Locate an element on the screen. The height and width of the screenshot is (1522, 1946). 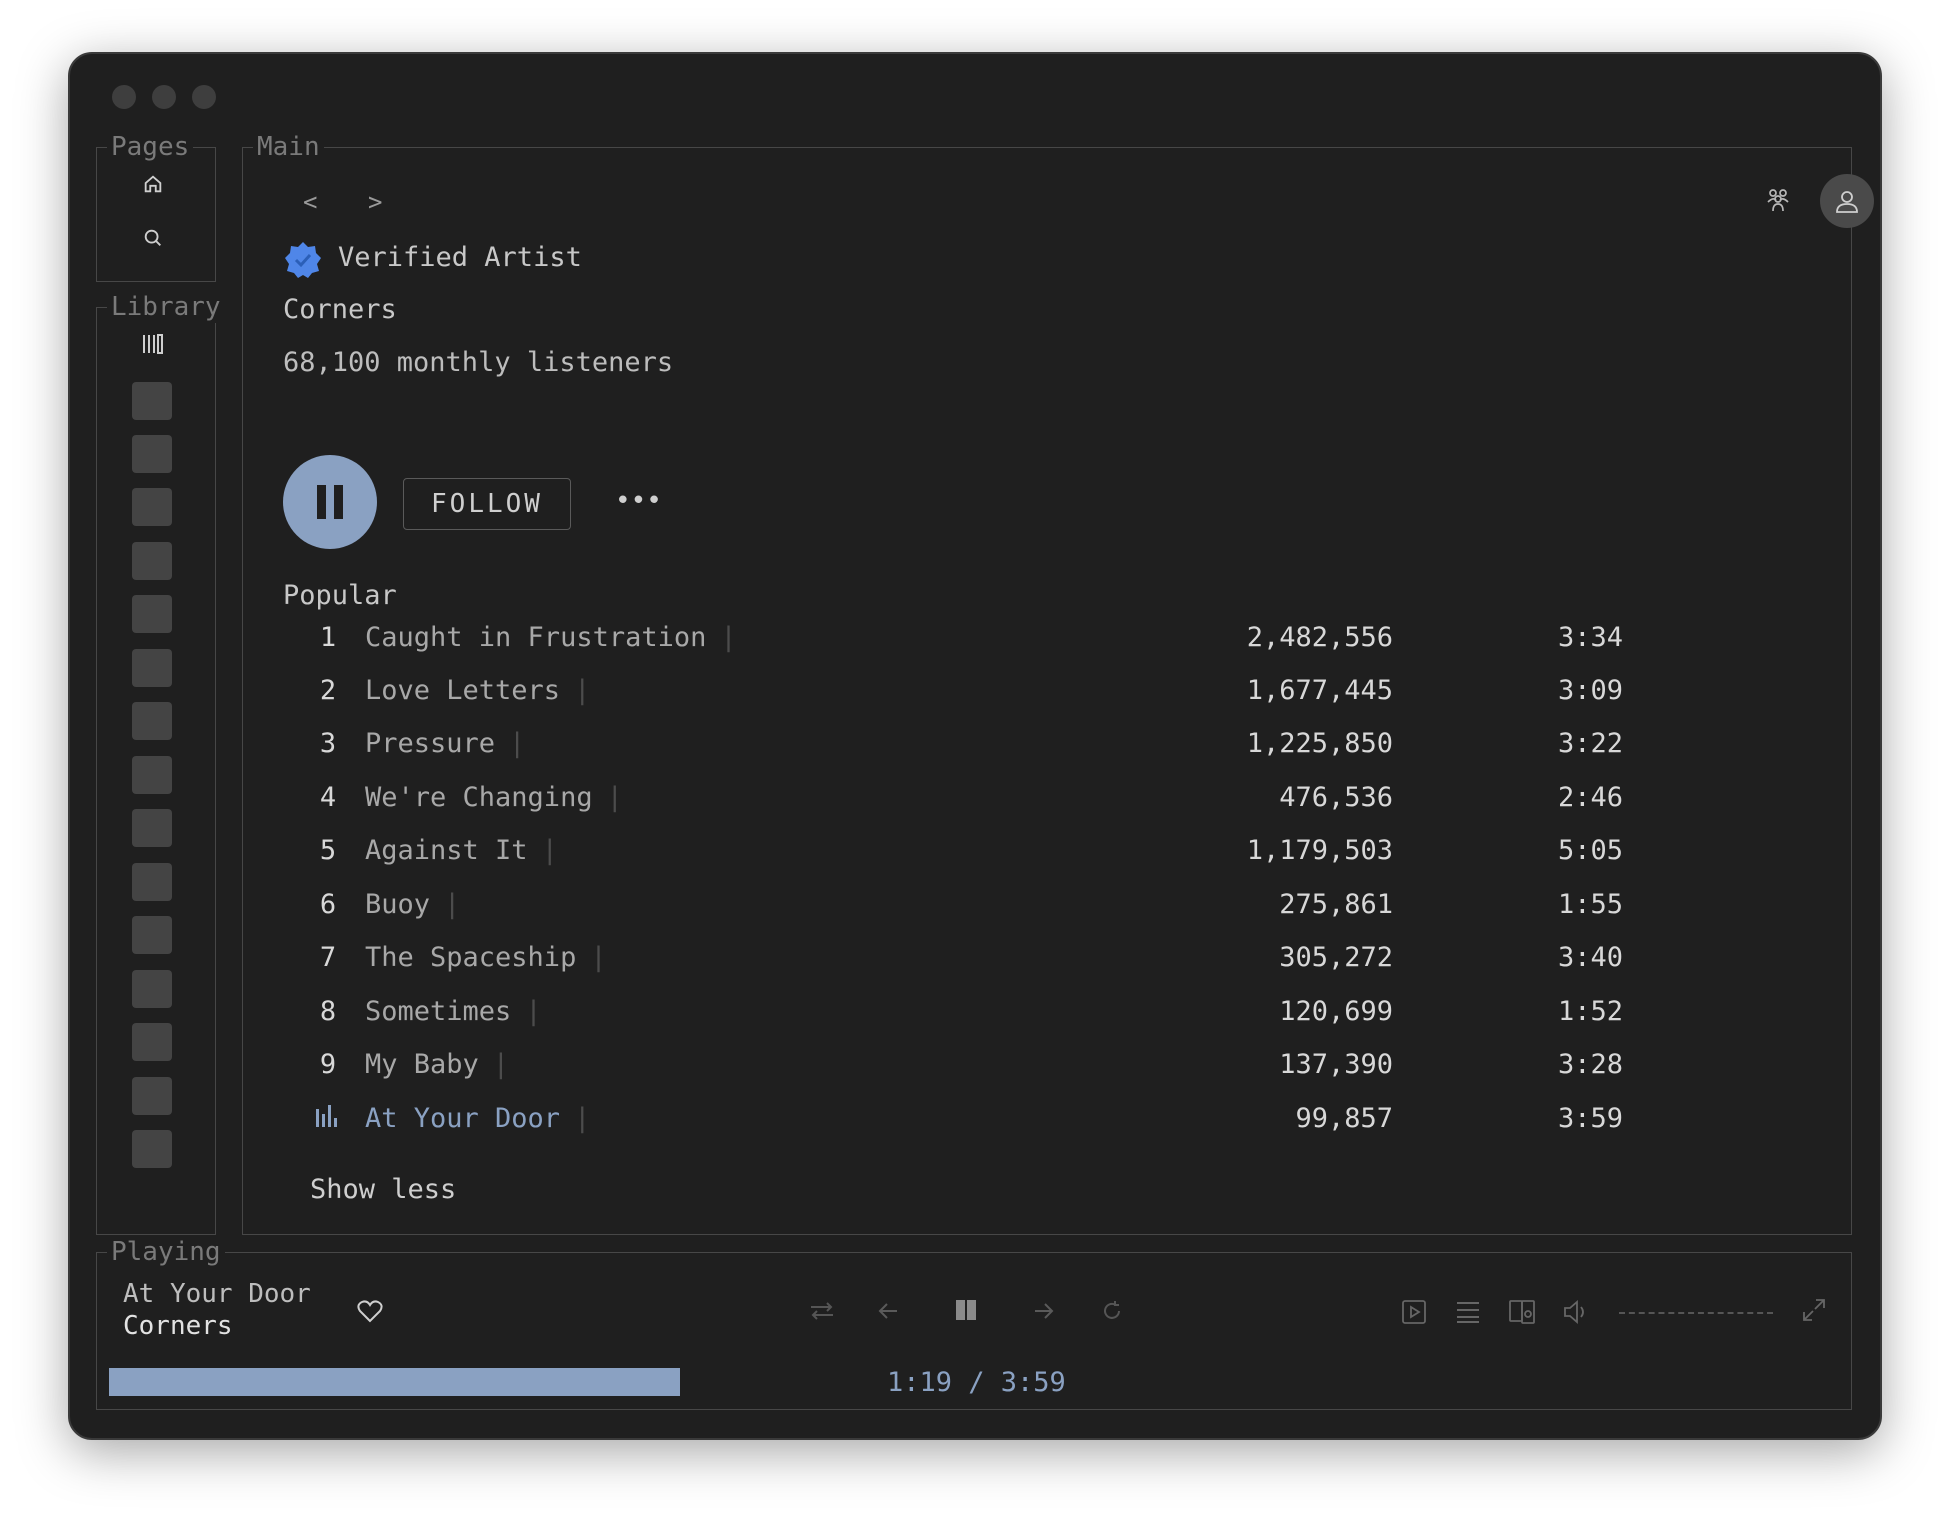
library-legend: Library is located at coordinates (166, 307).